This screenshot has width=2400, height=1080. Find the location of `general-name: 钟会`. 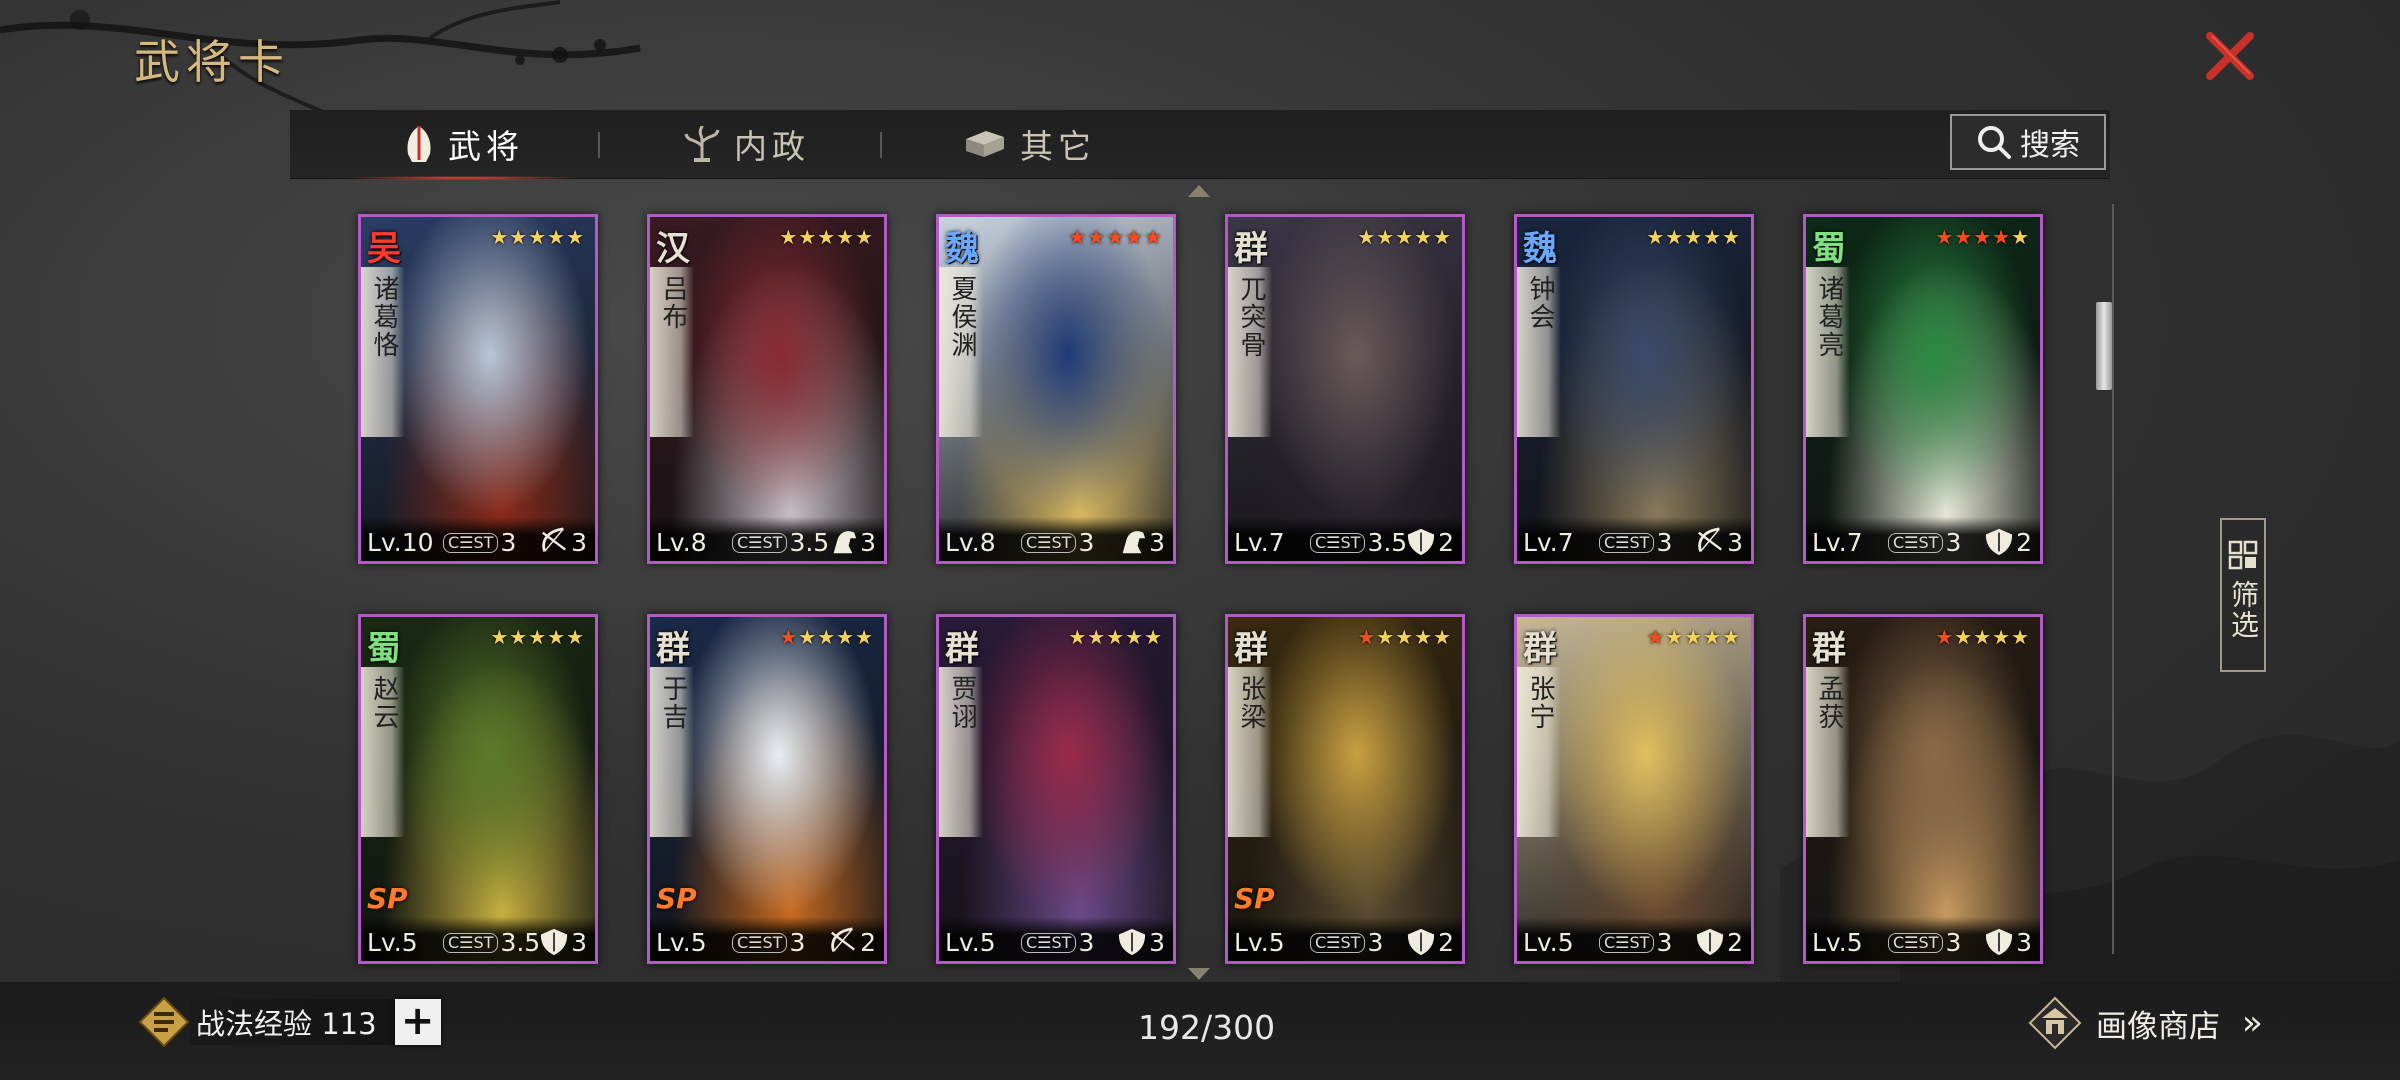

general-name: 钟会 is located at coordinates (1540, 303).